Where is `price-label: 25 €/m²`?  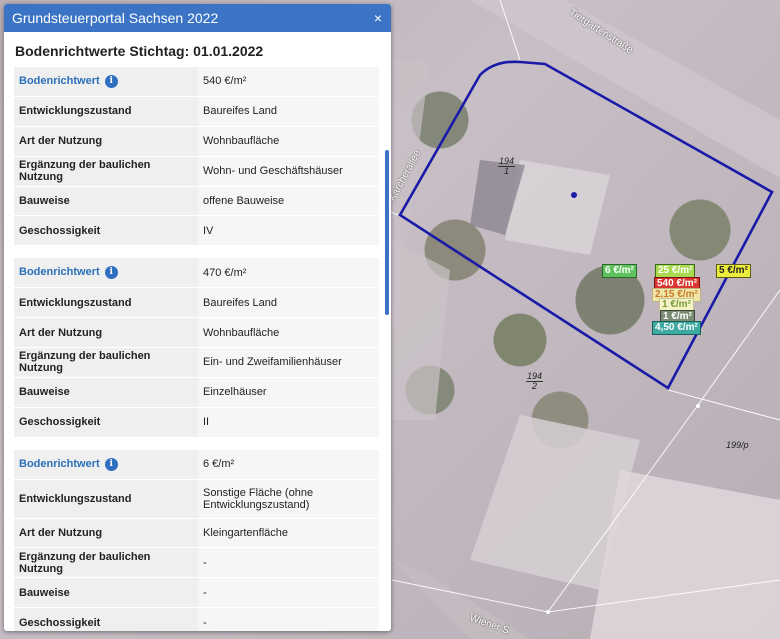
price-label: 25 €/m² is located at coordinates (675, 271).